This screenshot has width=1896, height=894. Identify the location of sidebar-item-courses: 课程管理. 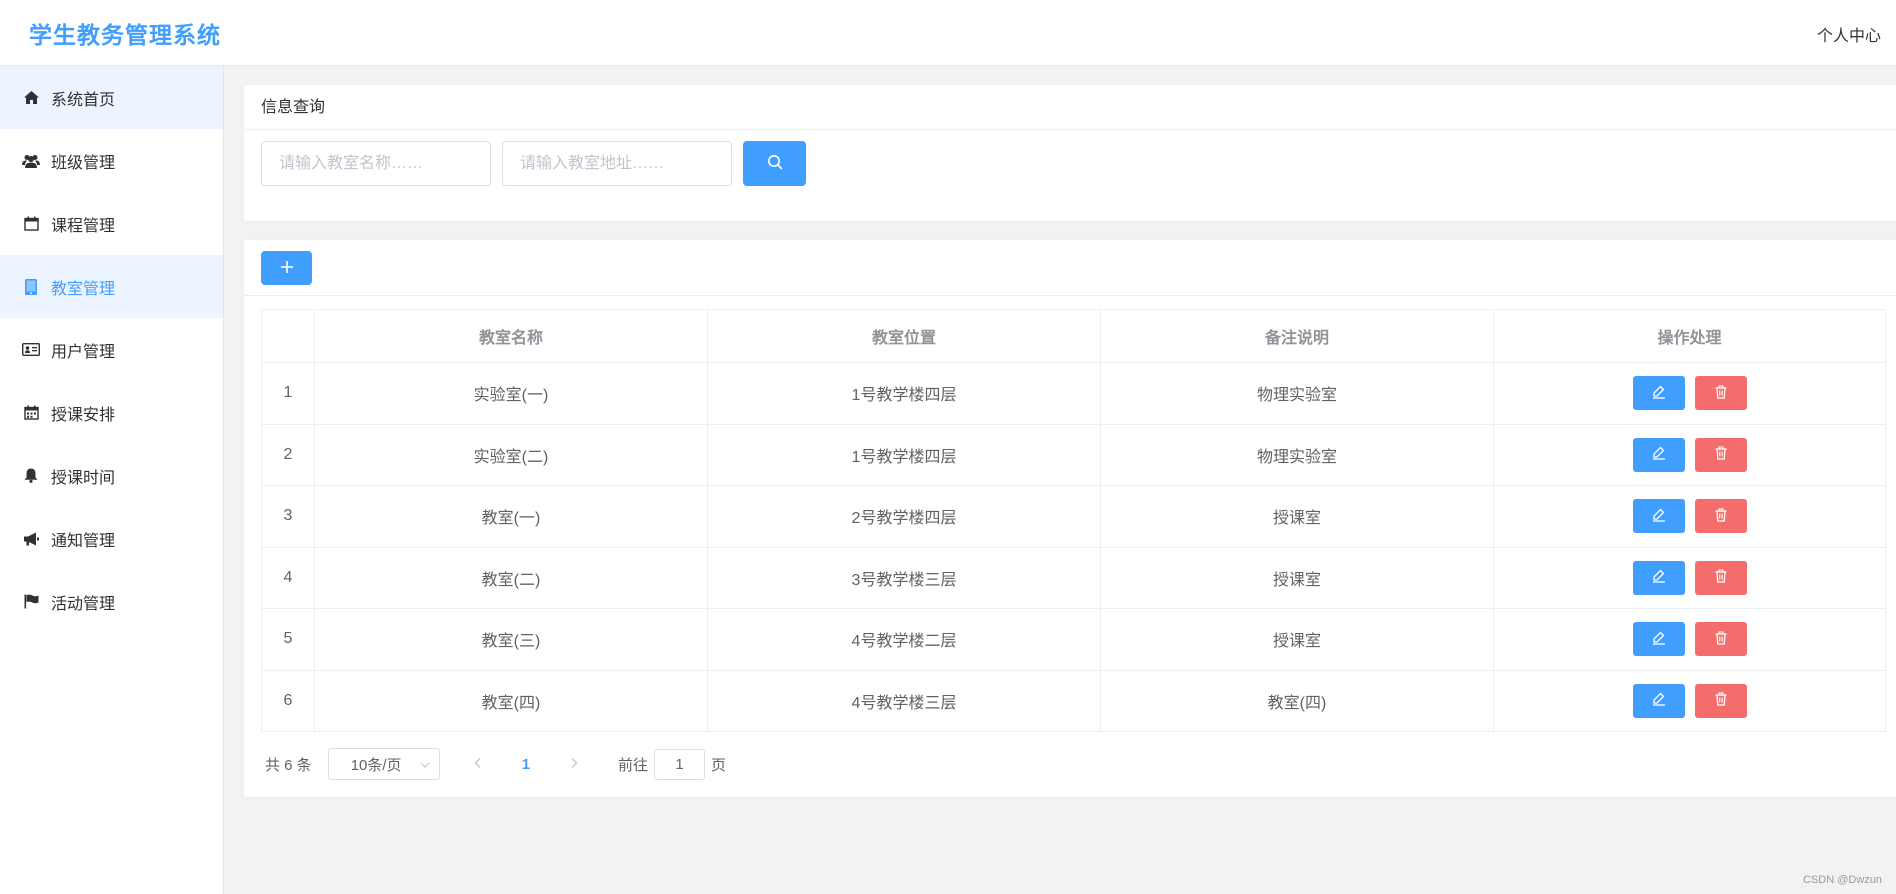
(111, 223).